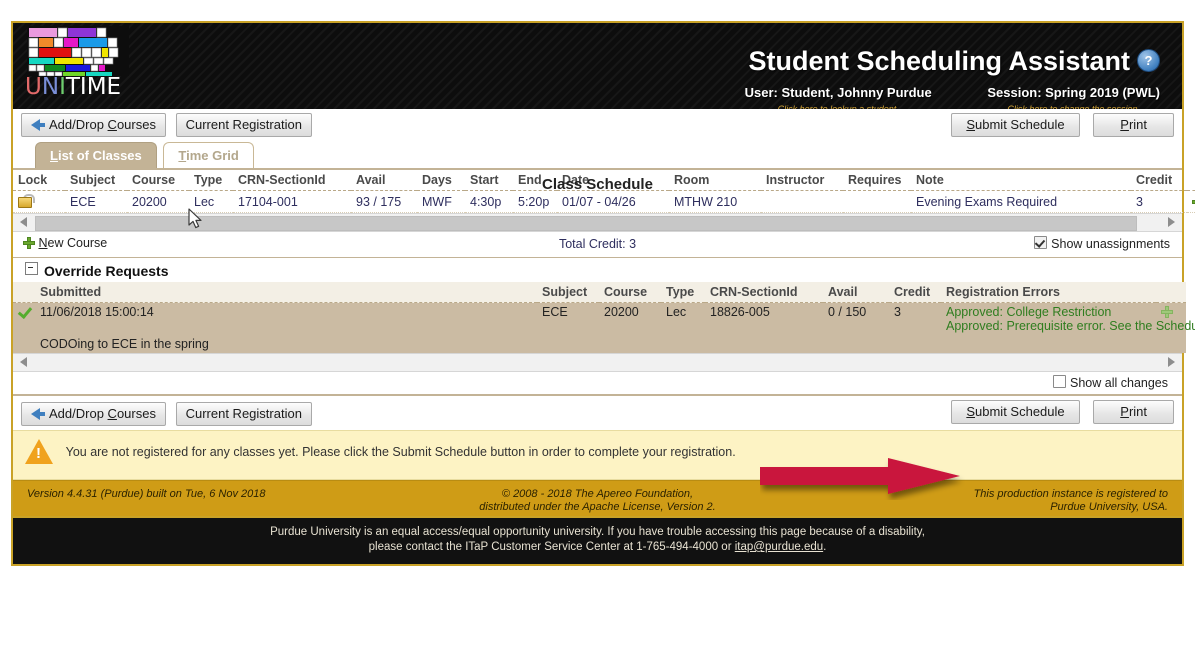 This screenshot has width=1195, height=647. What do you see at coordinates (78, 51) in the screenshot?
I see `unitime-logo-grid-icon` at bounding box center [78, 51].